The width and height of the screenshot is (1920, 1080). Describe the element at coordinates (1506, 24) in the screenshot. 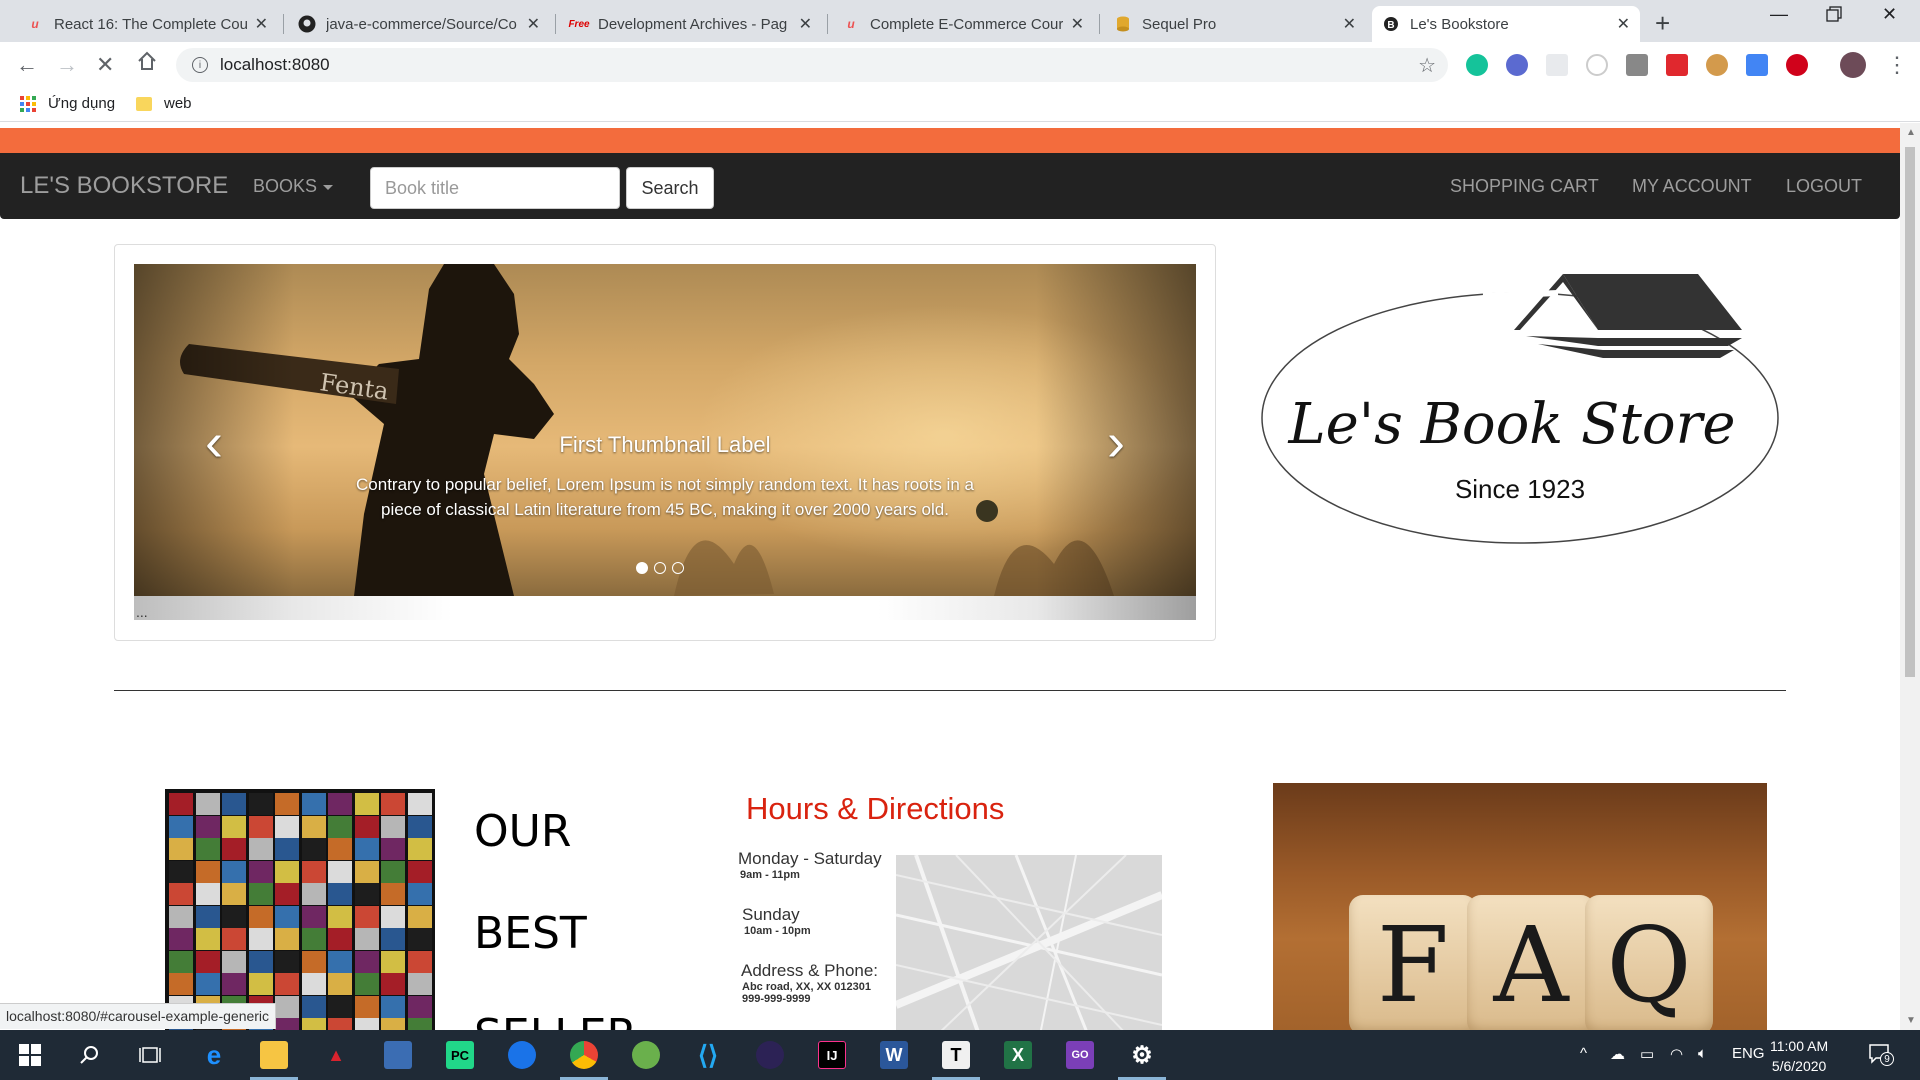

I see `tab-bookstore: B Le's Bookstore ✕` at that location.